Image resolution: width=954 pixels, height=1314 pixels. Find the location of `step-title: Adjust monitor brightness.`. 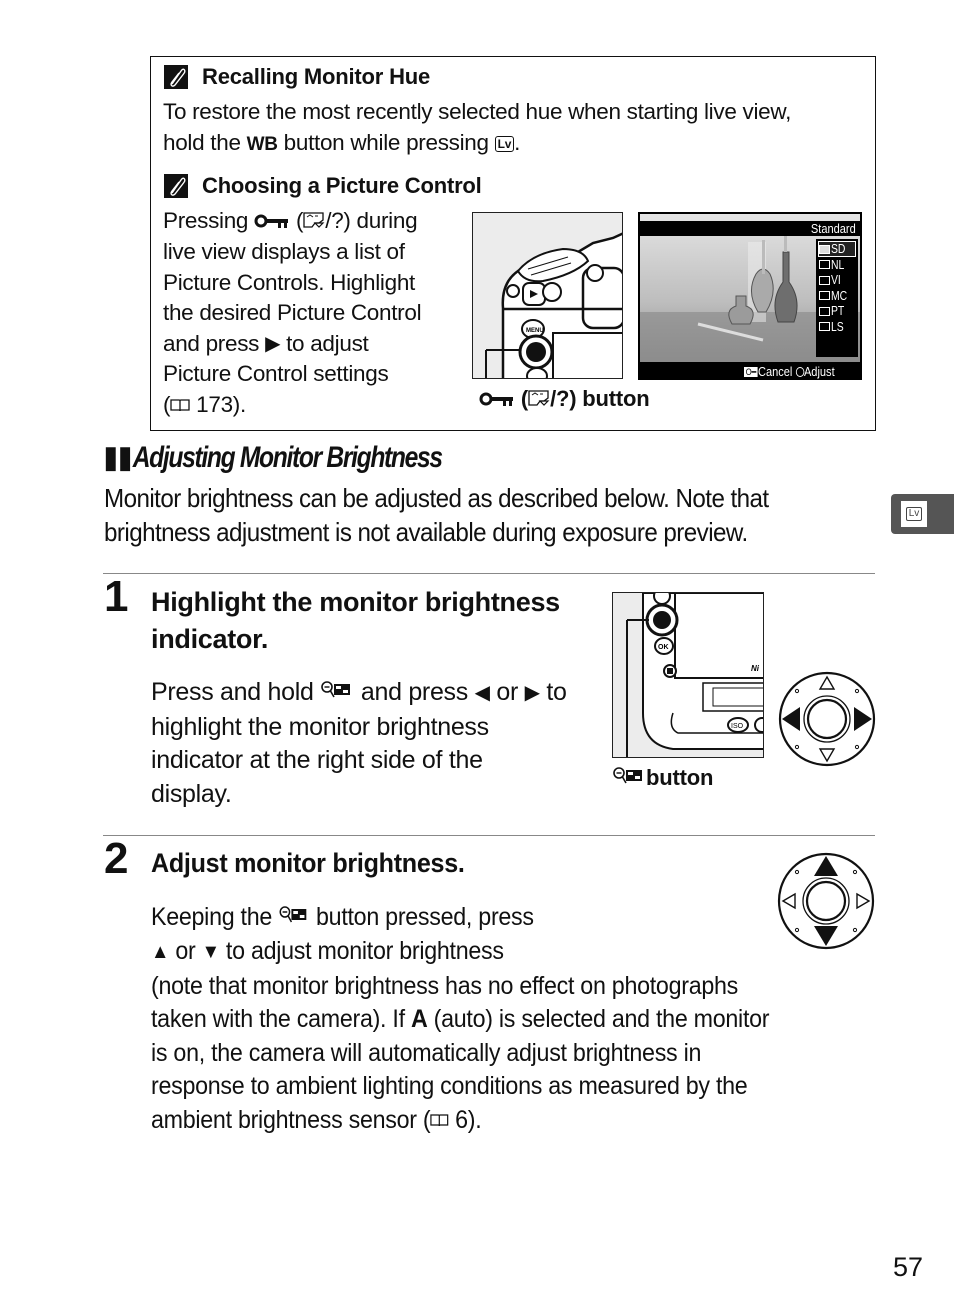

step-title: Adjust monitor brightness. is located at coordinates (308, 863).